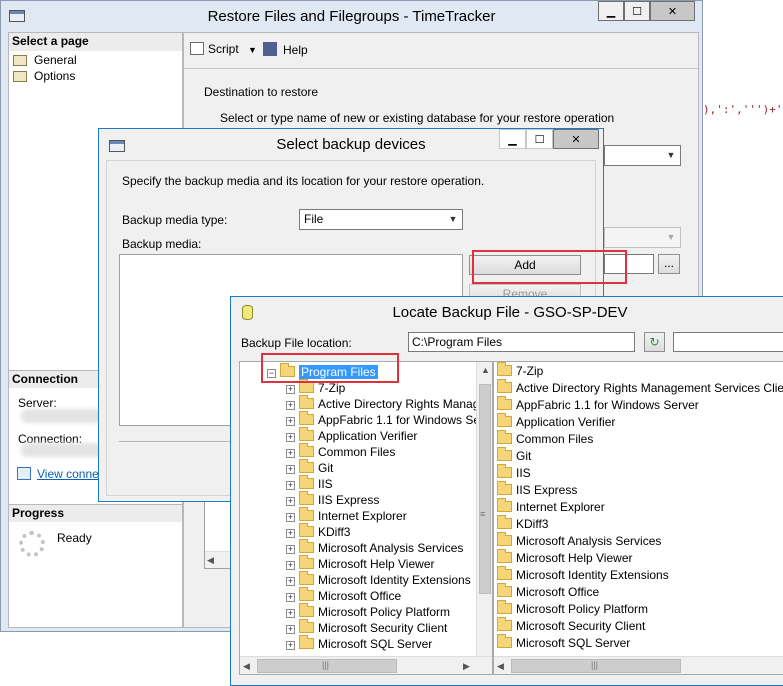  Describe the element at coordinates (357, 452) in the screenshot. I see `tree-item-label: Common Files` at that location.